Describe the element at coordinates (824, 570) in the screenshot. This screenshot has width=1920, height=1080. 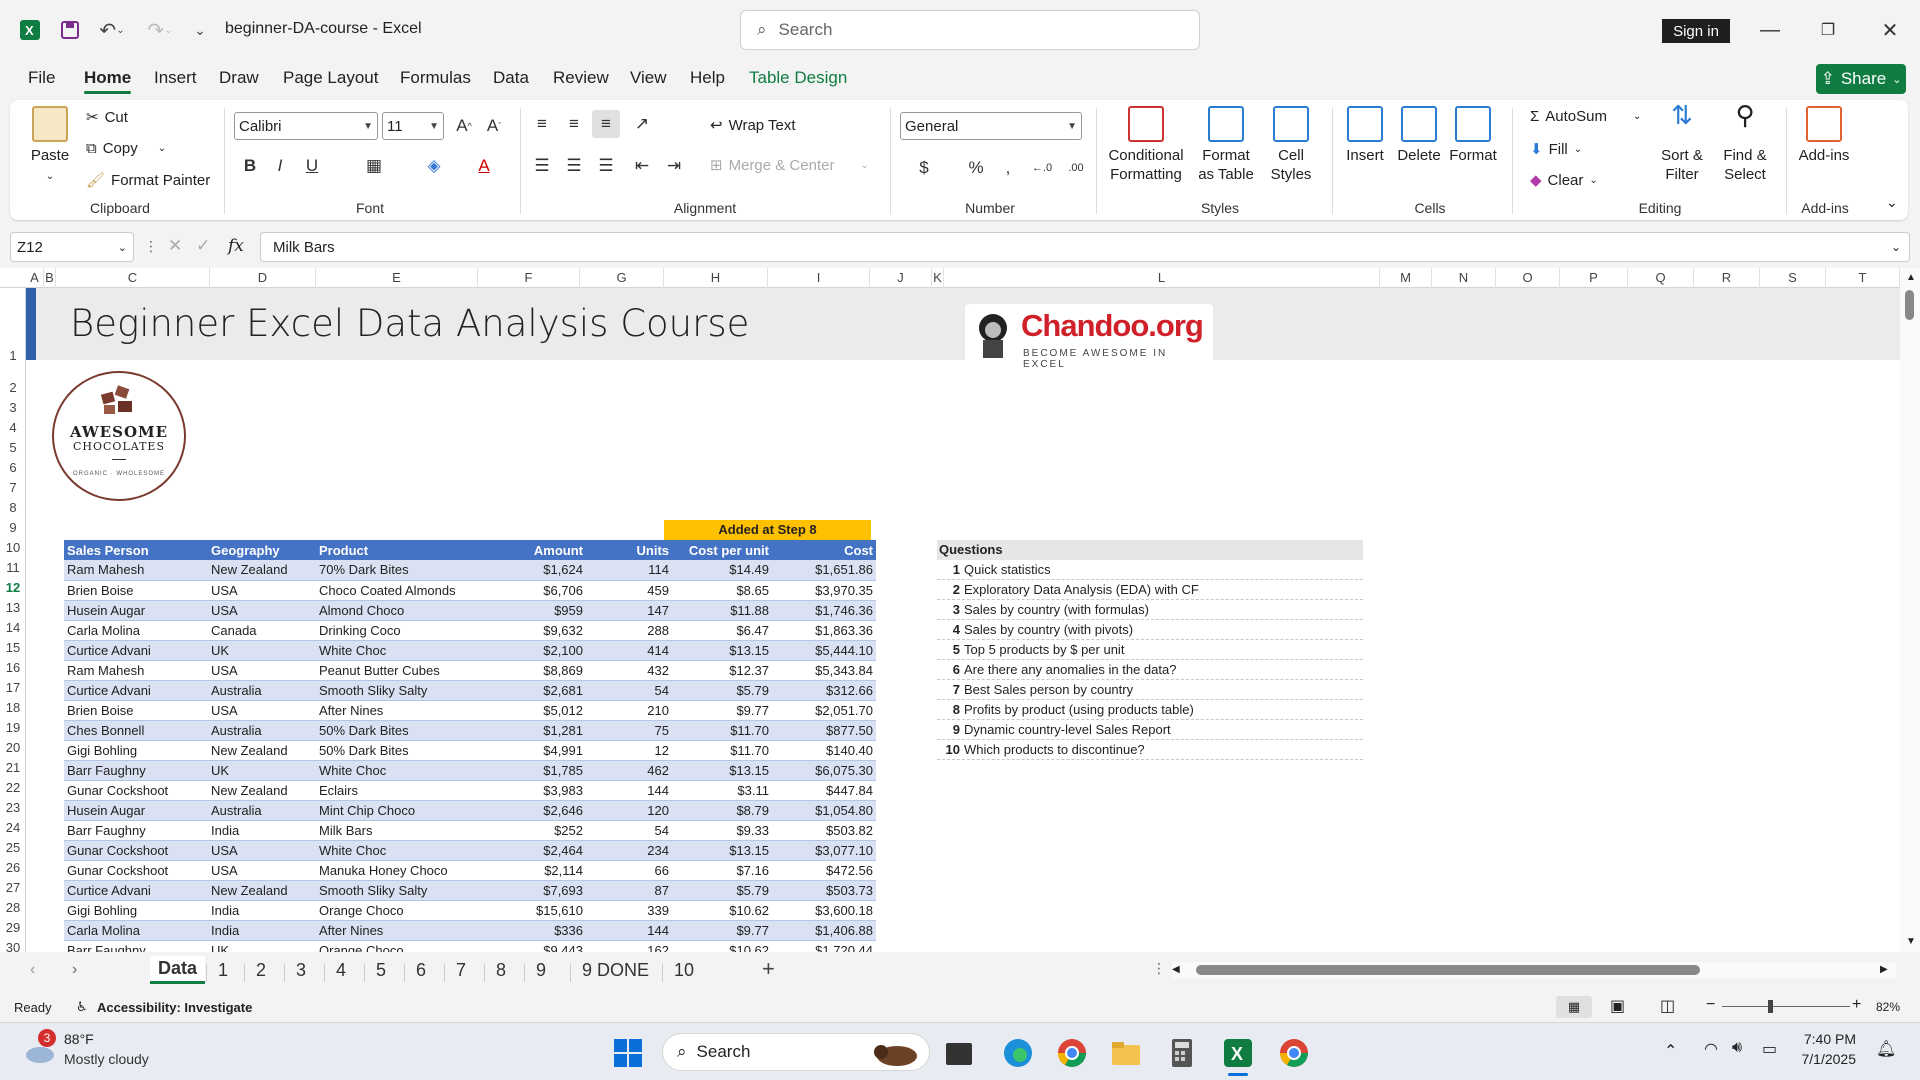
I see `table-cell: $1,651.86` at that location.